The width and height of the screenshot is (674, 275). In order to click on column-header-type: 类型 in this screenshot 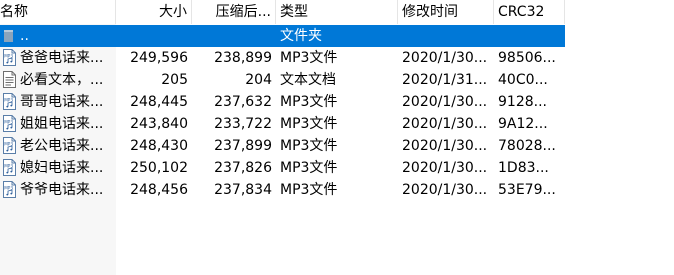, I will do `click(337, 12)`.